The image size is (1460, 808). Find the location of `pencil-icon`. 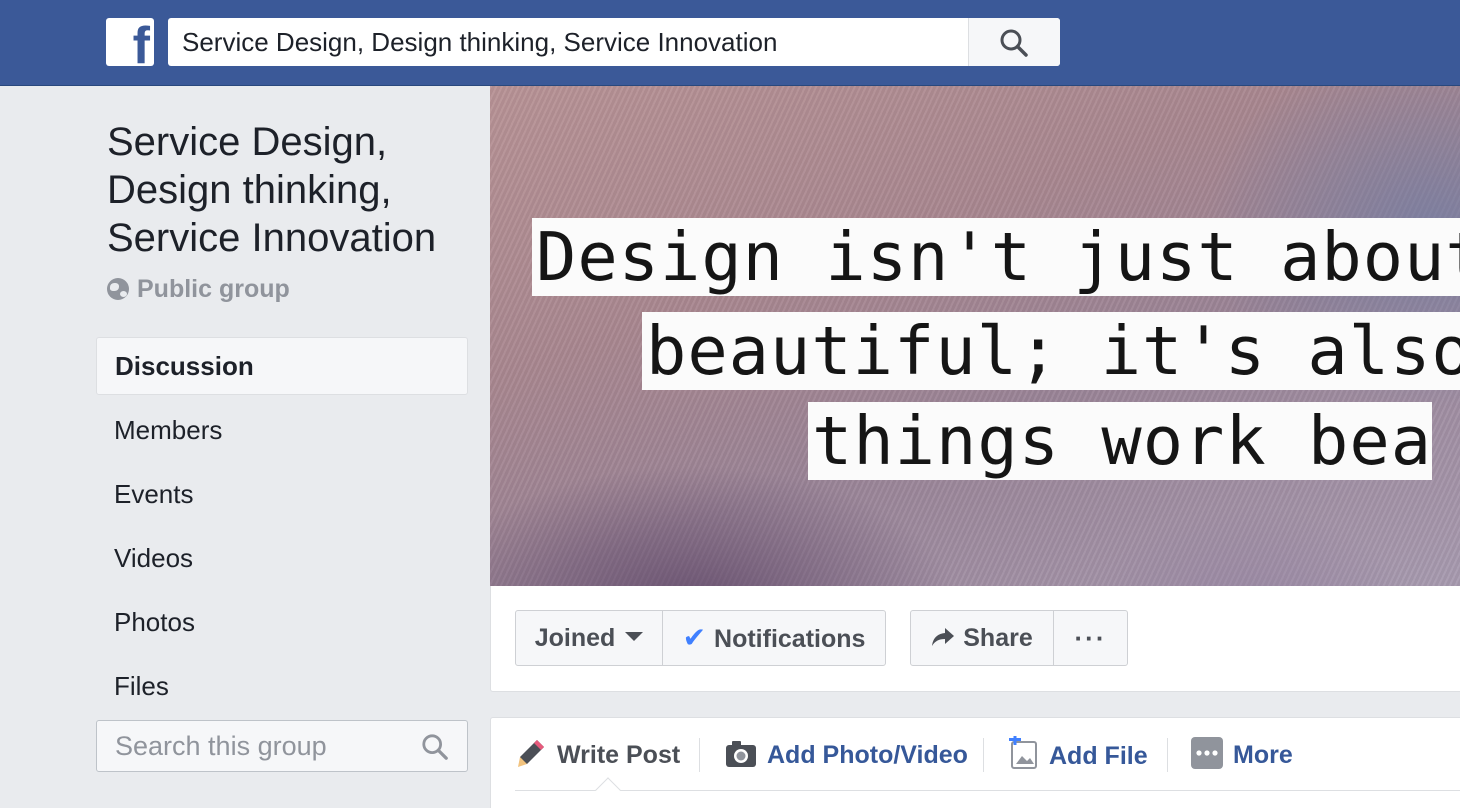

pencil-icon is located at coordinates (531, 753).